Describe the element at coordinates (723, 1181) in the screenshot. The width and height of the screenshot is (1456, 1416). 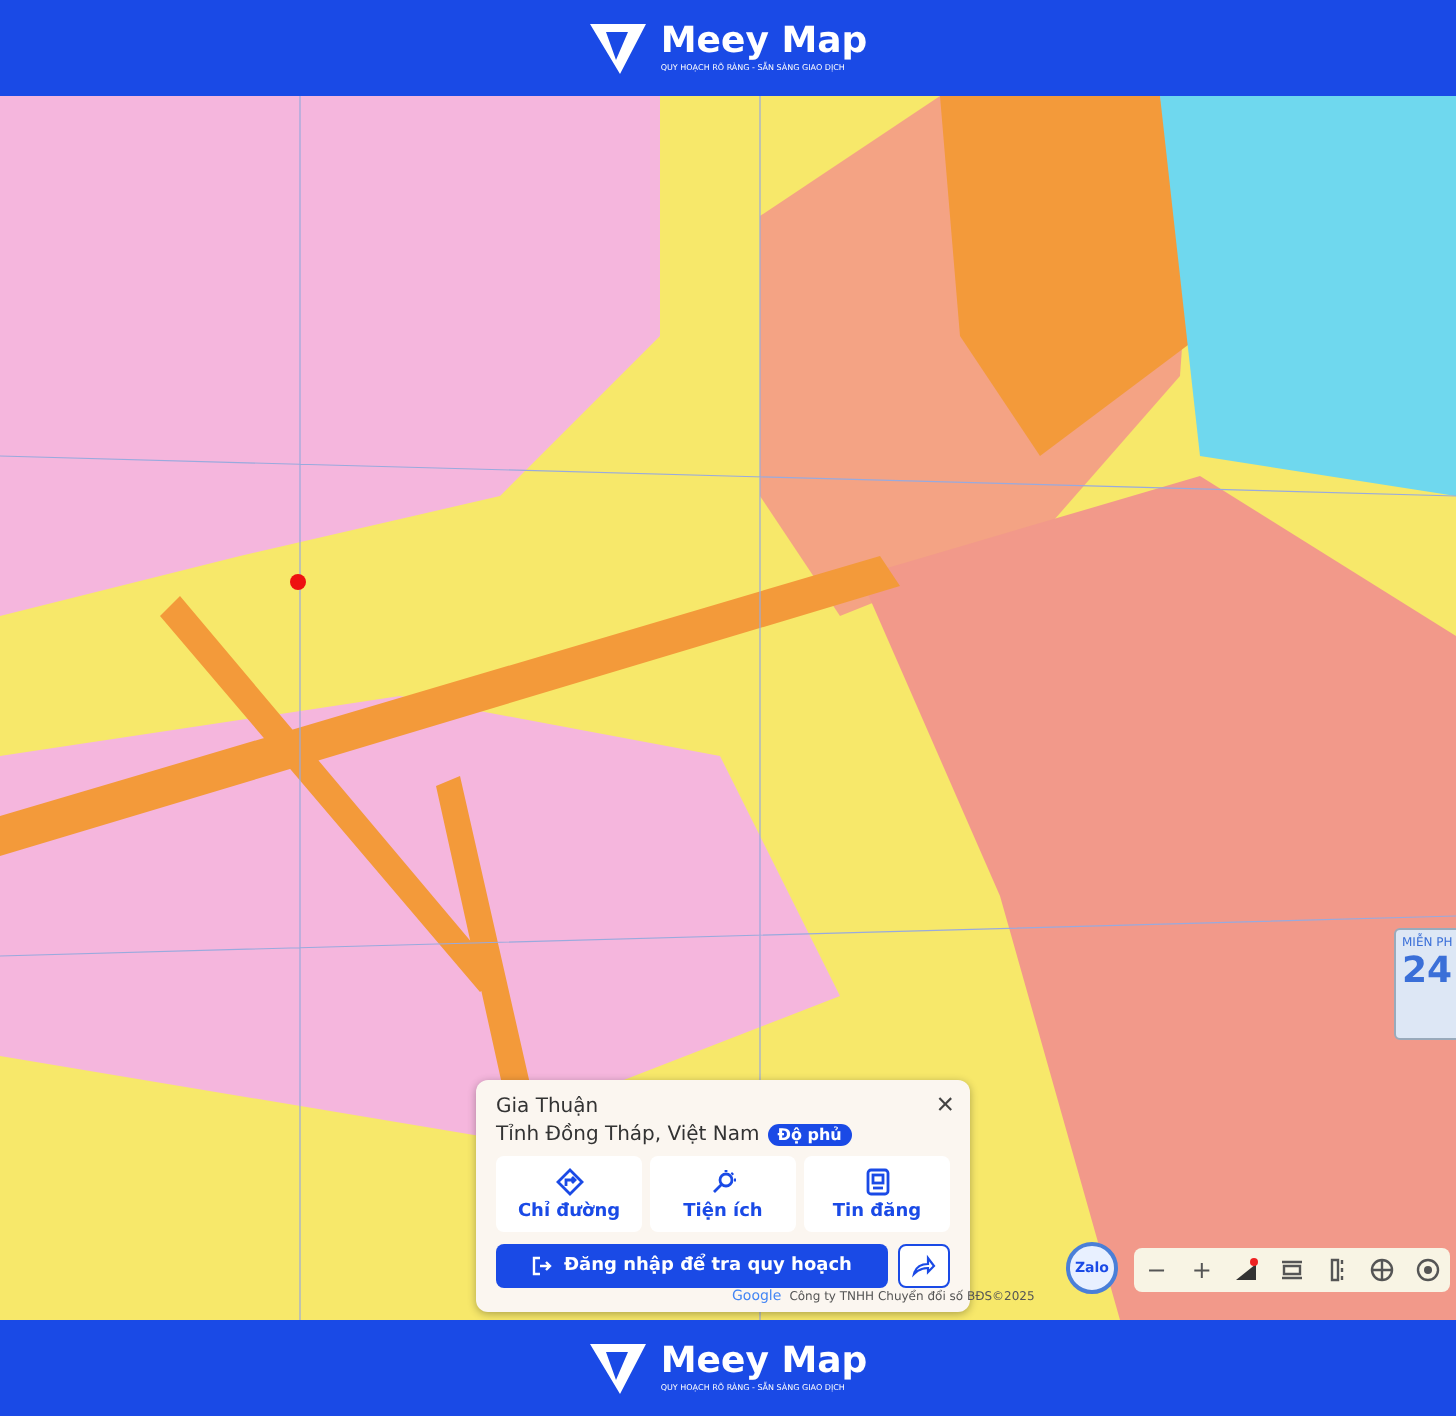
I see `sparkle-icon` at that location.